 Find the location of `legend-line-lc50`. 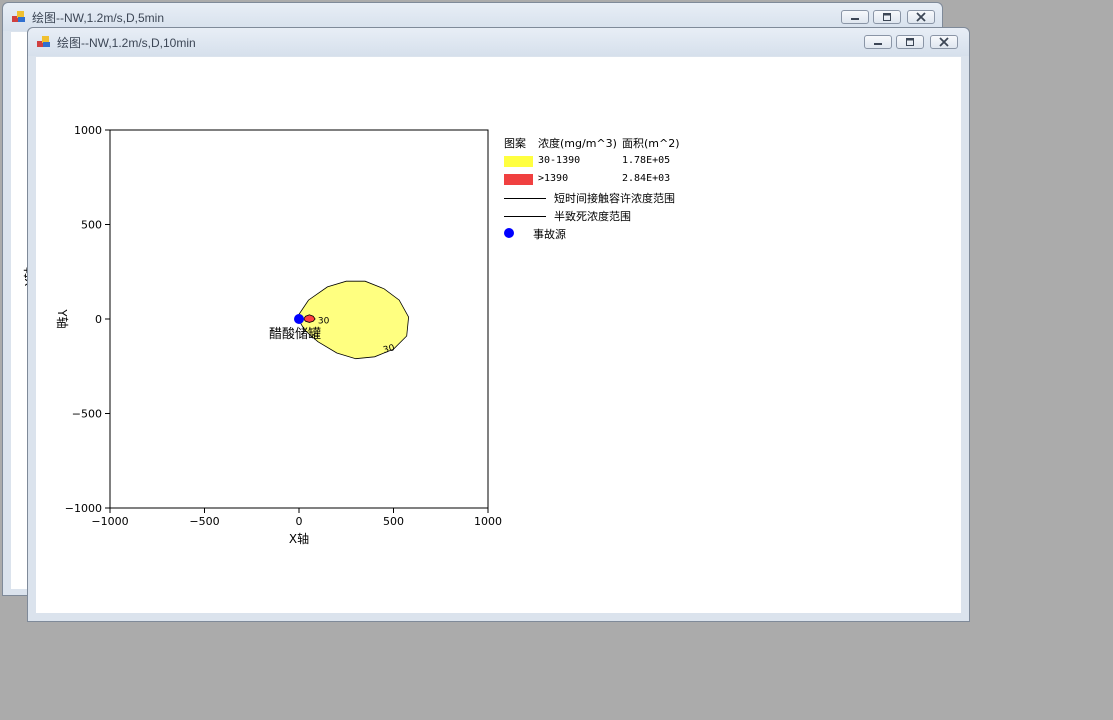

legend-line-lc50 is located at coordinates (525, 216).